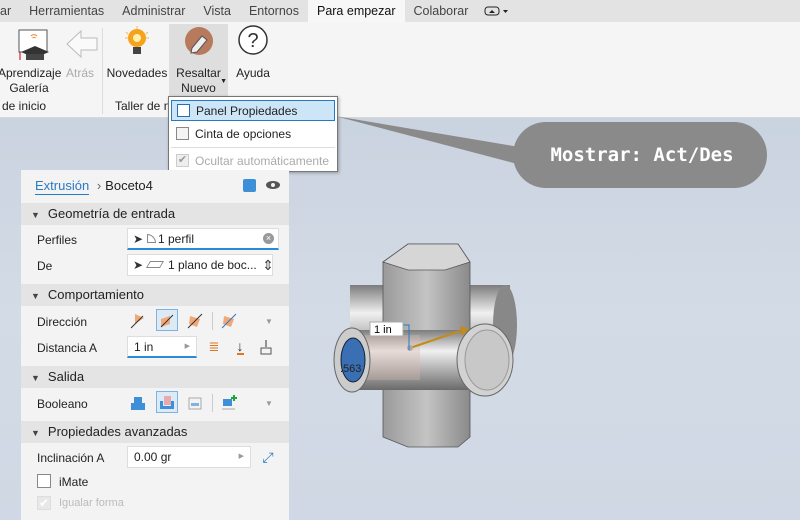 The image size is (800, 520). I want to click on menu-item-properties-panel: Panel Propiedades, so click(253, 110).